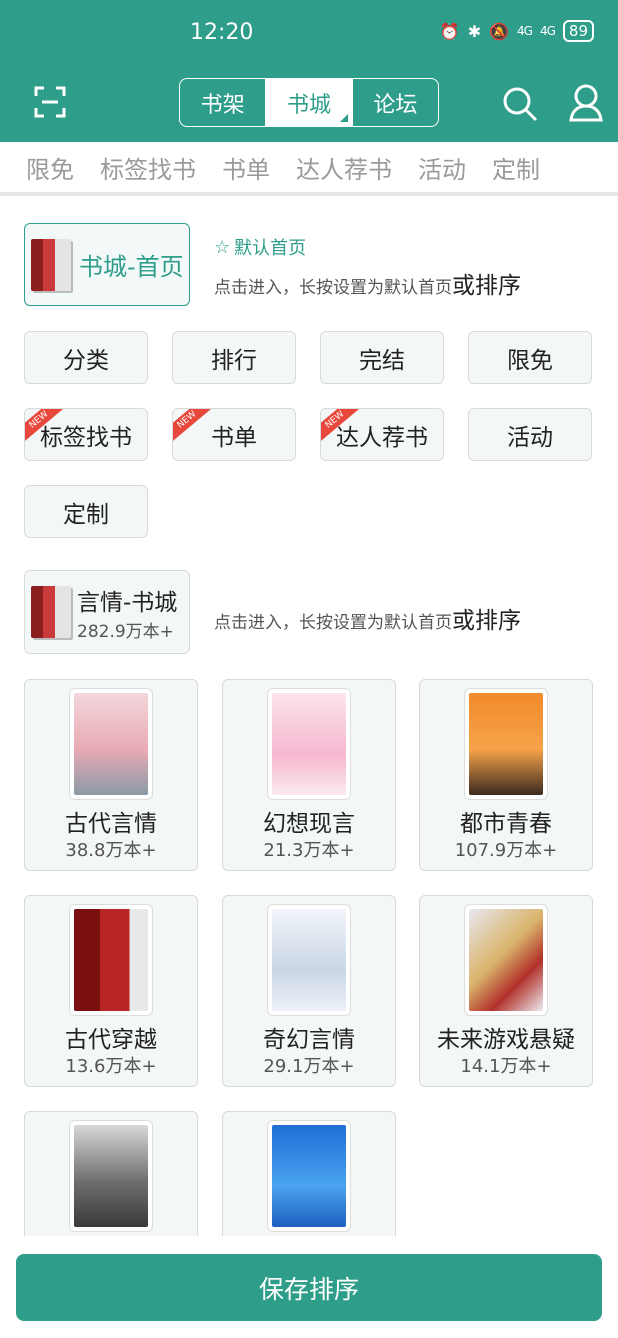  What do you see at coordinates (270, 248) in the screenshot?
I see `default-home-label: 默认首页` at bounding box center [270, 248].